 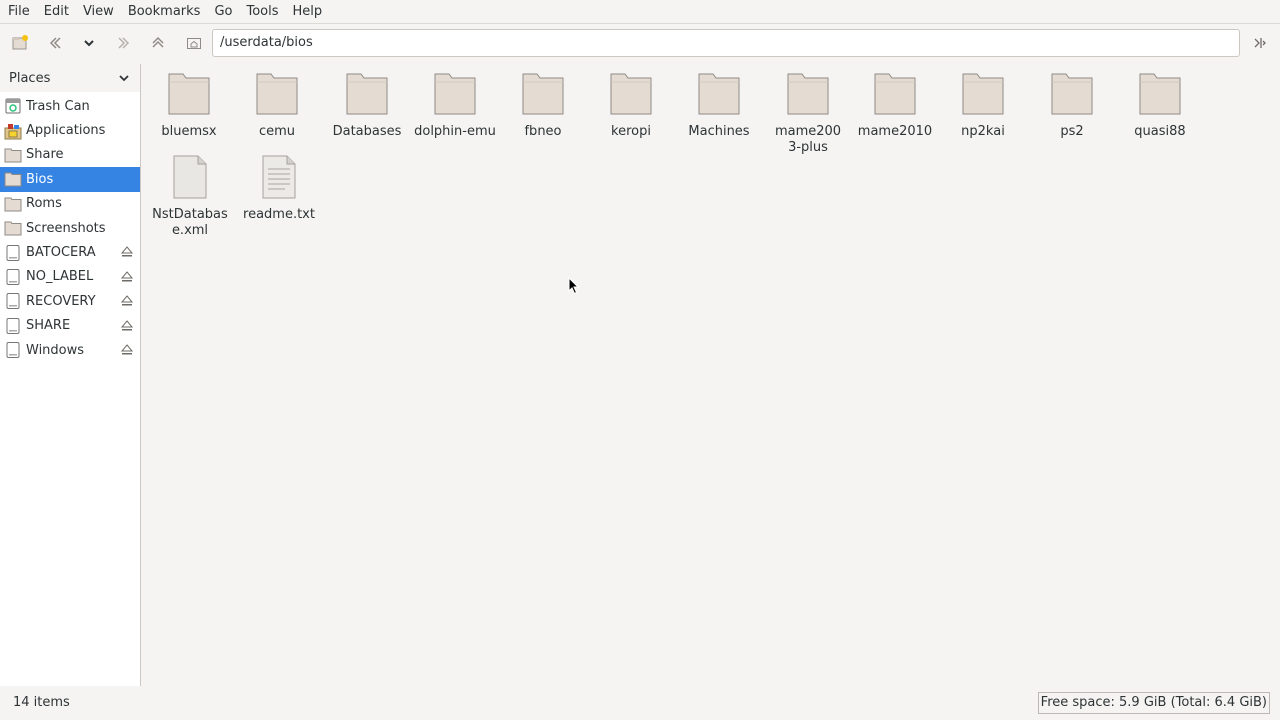 What do you see at coordinates (543, 106) in the screenshot?
I see `folder-item: fbneo` at bounding box center [543, 106].